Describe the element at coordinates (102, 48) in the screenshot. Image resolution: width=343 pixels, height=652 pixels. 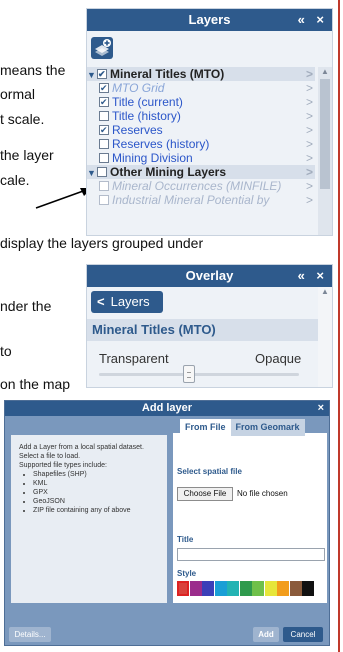
I see `layer-add-icon` at that location.